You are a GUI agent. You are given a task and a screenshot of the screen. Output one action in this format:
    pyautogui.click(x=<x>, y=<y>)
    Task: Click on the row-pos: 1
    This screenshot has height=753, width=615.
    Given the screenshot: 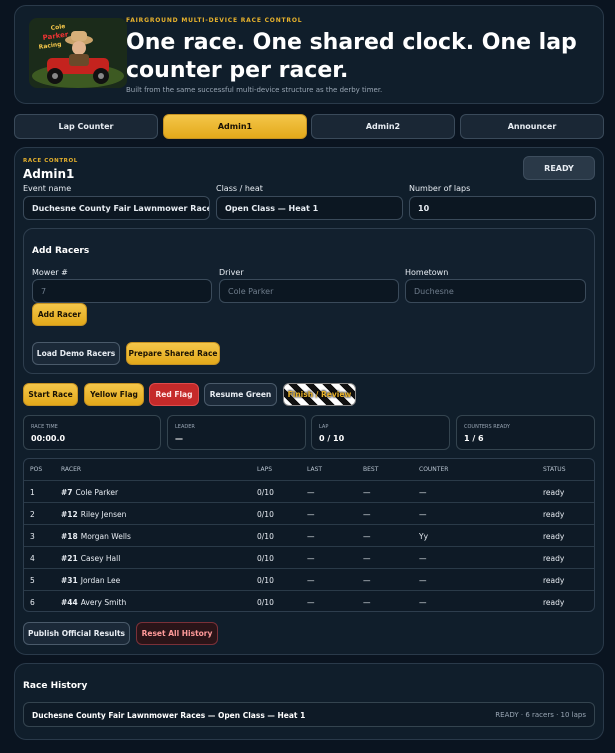 What is the action you would take?
    pyautogui.click(x=32, y=492)
    